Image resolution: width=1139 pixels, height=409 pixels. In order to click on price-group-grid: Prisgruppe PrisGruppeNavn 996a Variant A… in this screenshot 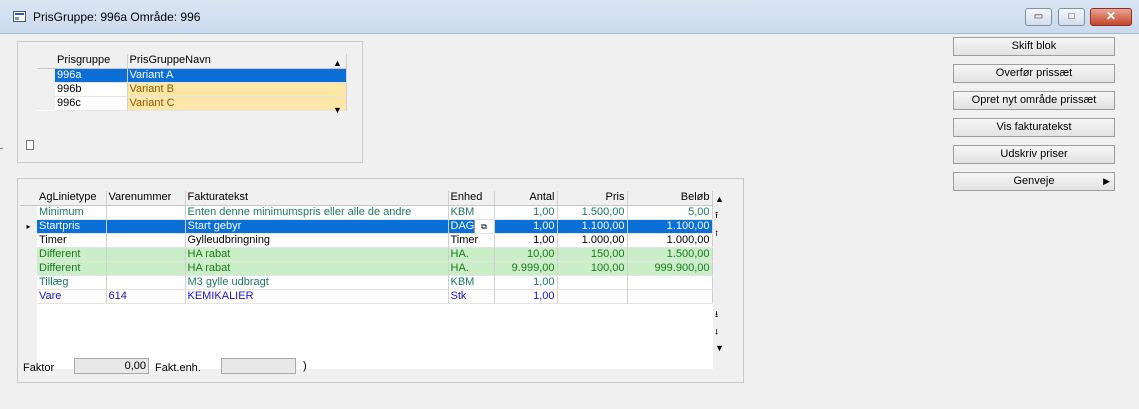, I will do `click(192, 82)`.